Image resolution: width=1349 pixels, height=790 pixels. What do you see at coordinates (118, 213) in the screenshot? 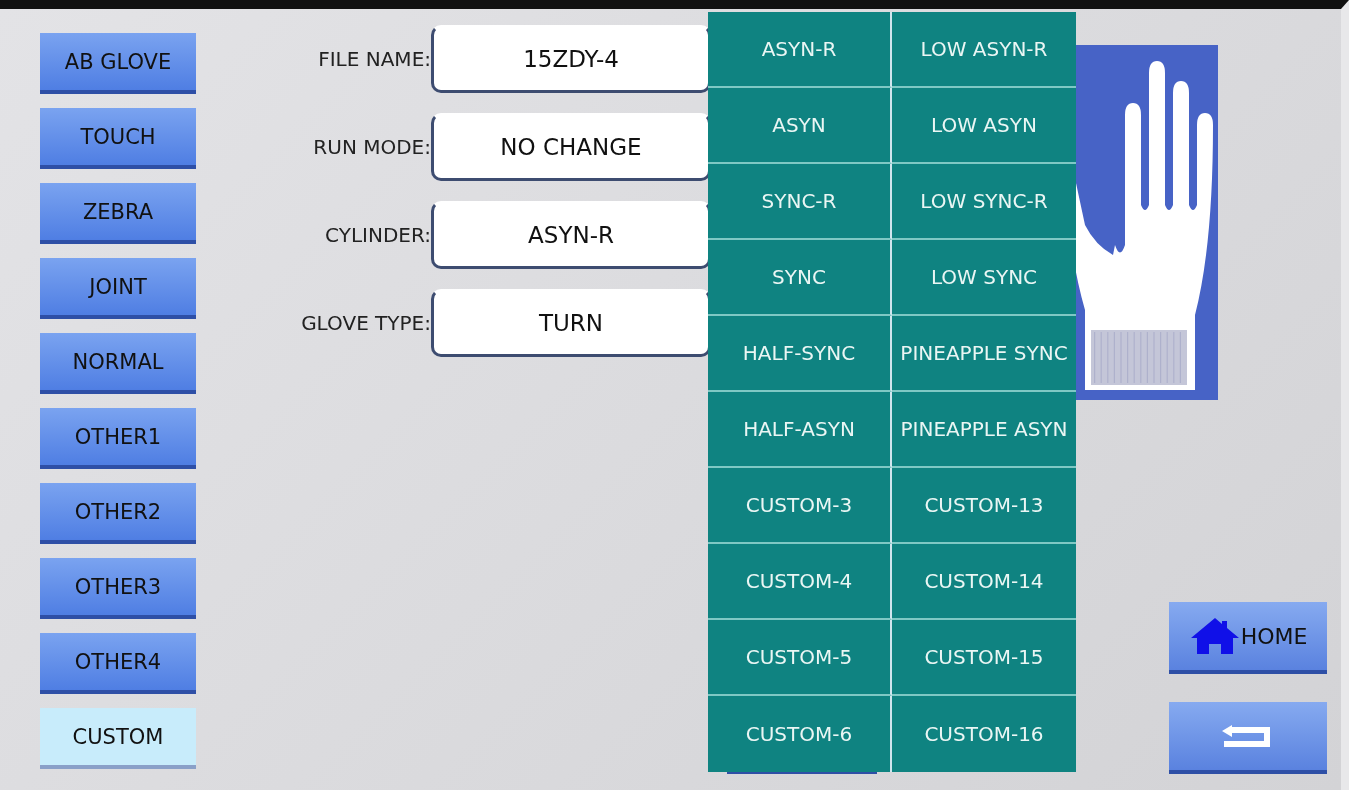
I see `sidebar-button: ZEBRA` at bounding box center [118, 213].